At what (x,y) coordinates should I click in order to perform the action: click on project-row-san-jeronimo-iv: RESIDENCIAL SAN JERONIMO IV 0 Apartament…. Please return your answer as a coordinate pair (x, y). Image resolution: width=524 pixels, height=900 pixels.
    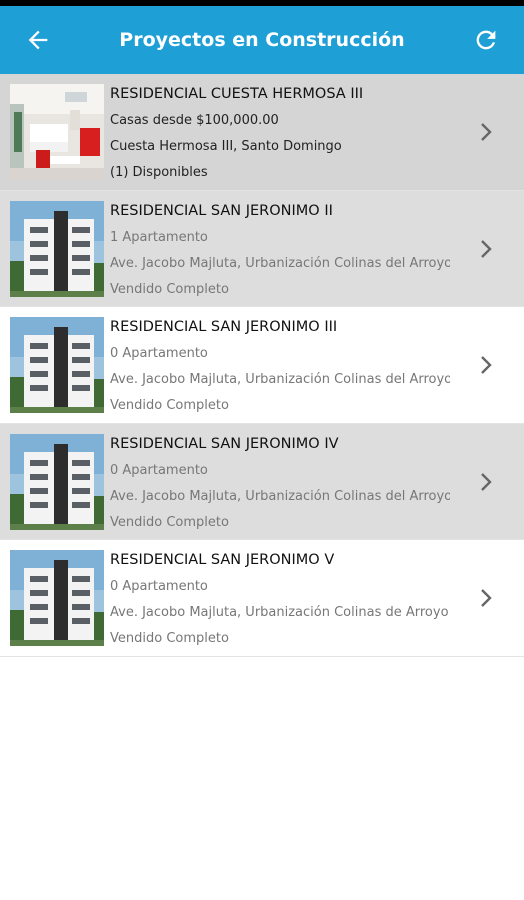
    Looking at the image, I should click on (262, 481).